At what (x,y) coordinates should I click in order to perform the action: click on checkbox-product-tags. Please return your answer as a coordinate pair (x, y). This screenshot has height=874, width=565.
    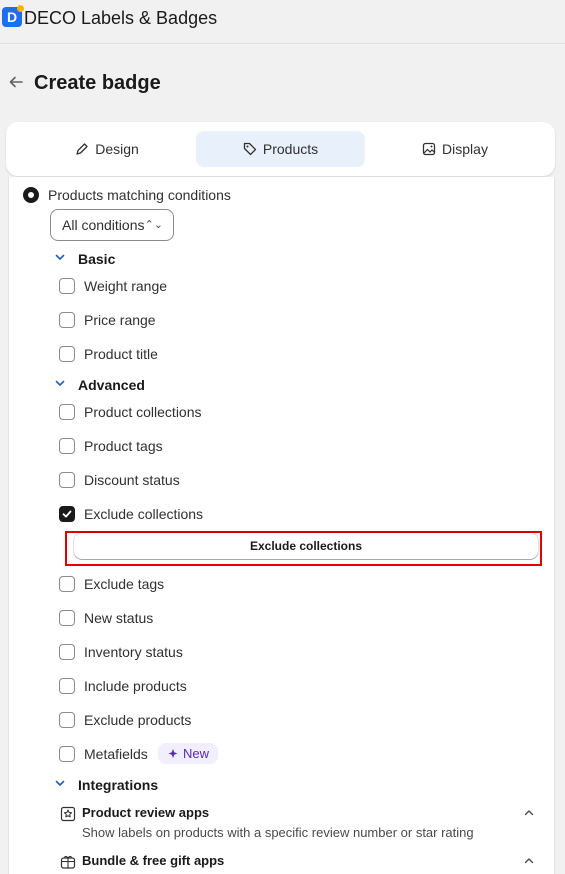
    Looking at the image, I should click on (67, 446).